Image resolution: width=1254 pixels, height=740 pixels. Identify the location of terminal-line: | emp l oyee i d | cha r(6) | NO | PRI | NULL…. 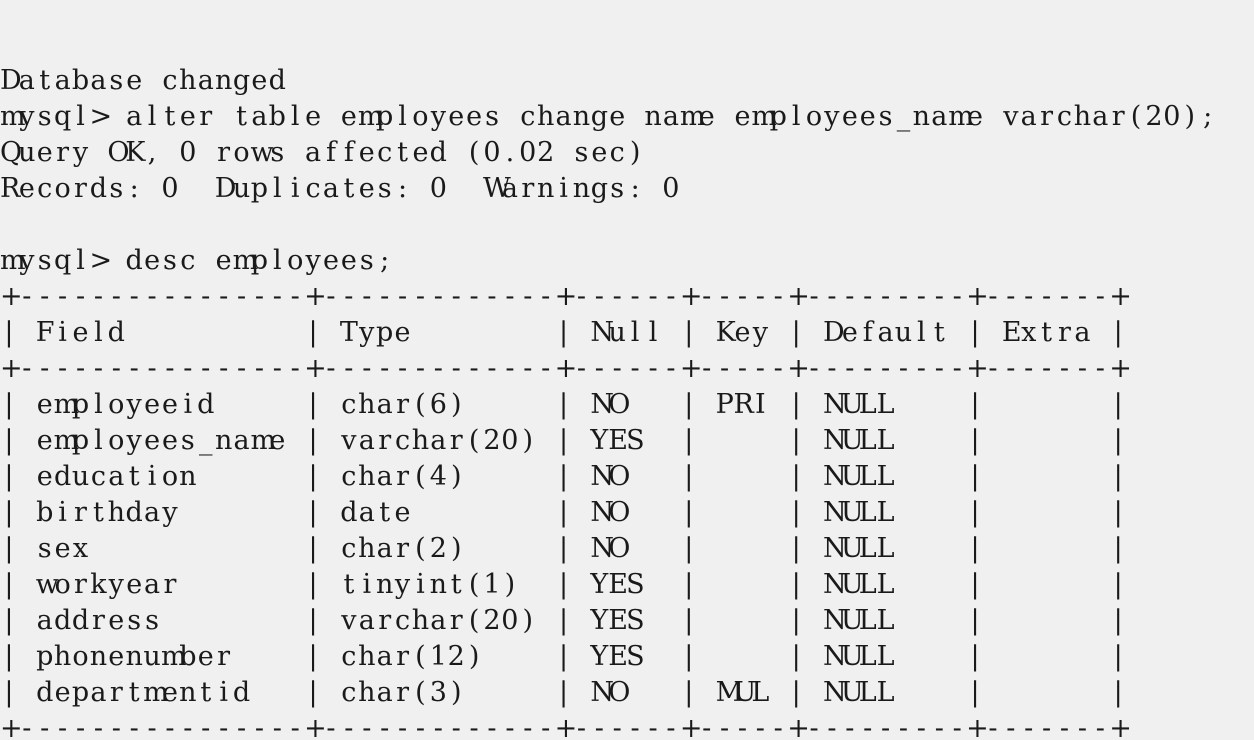
(563, 404).